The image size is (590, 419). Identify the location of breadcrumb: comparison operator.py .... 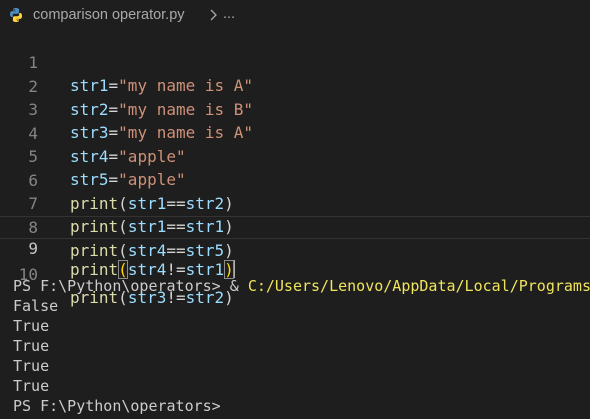
(295, 15).